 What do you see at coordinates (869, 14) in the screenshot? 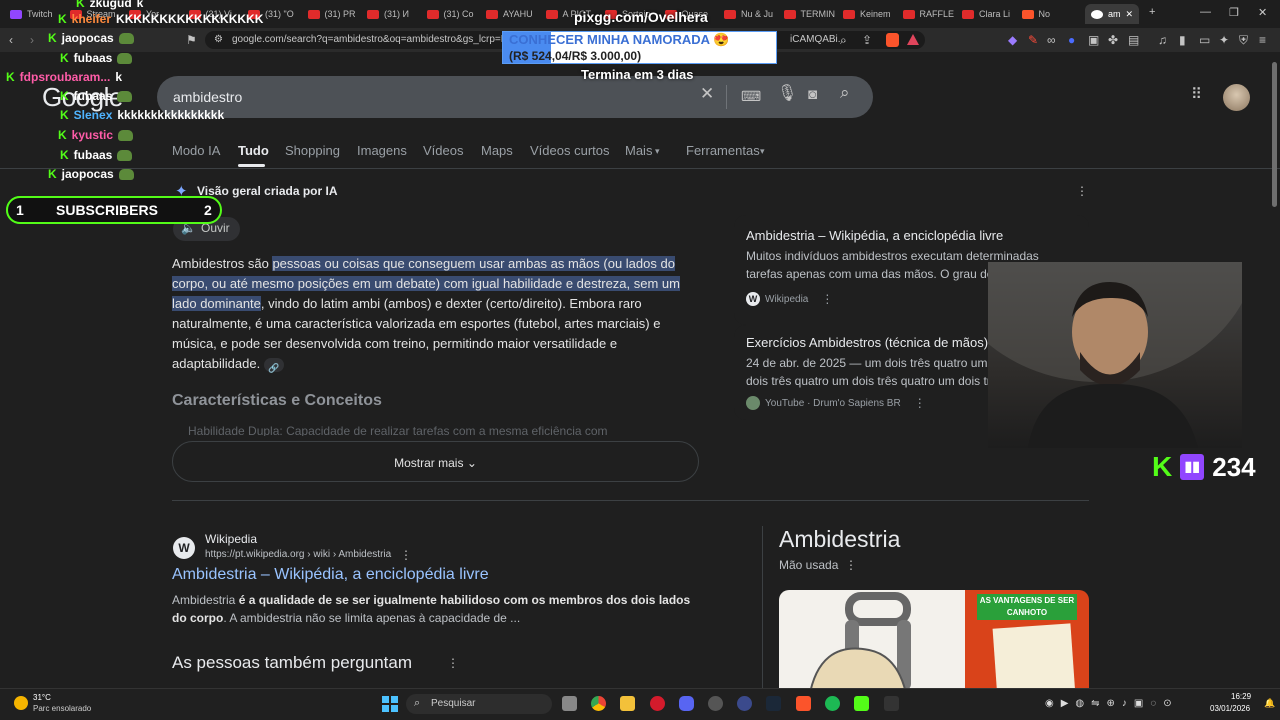
I see `tab-14: Keinem` at bounding box center [869, 14].